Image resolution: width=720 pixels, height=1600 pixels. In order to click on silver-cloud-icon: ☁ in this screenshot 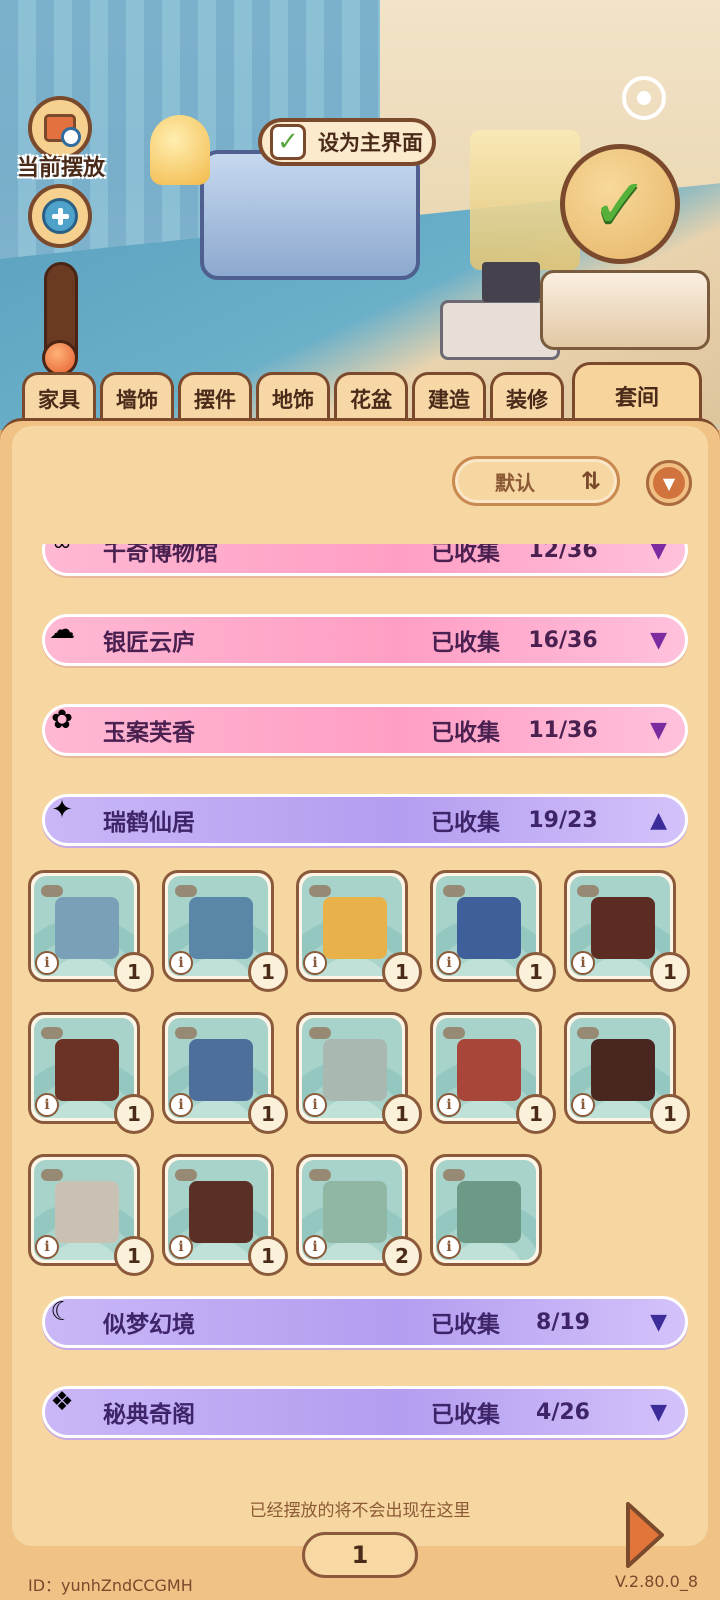, I will do `click(62, 630)`.